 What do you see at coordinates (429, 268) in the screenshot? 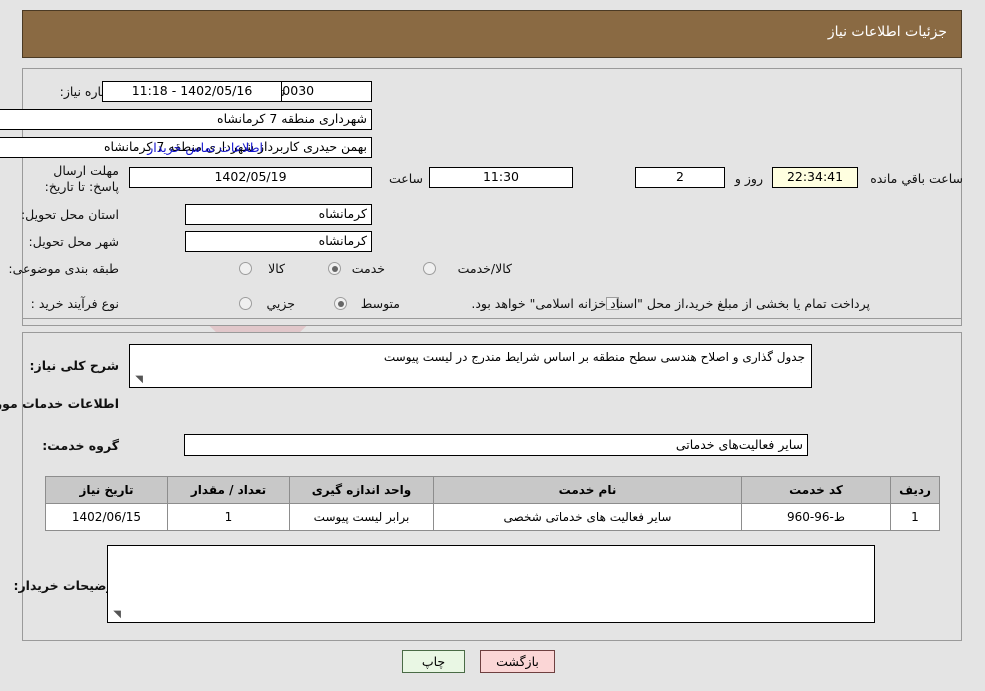
I see `category-radio-kala-khedmat` at bounding box center [429, 268].